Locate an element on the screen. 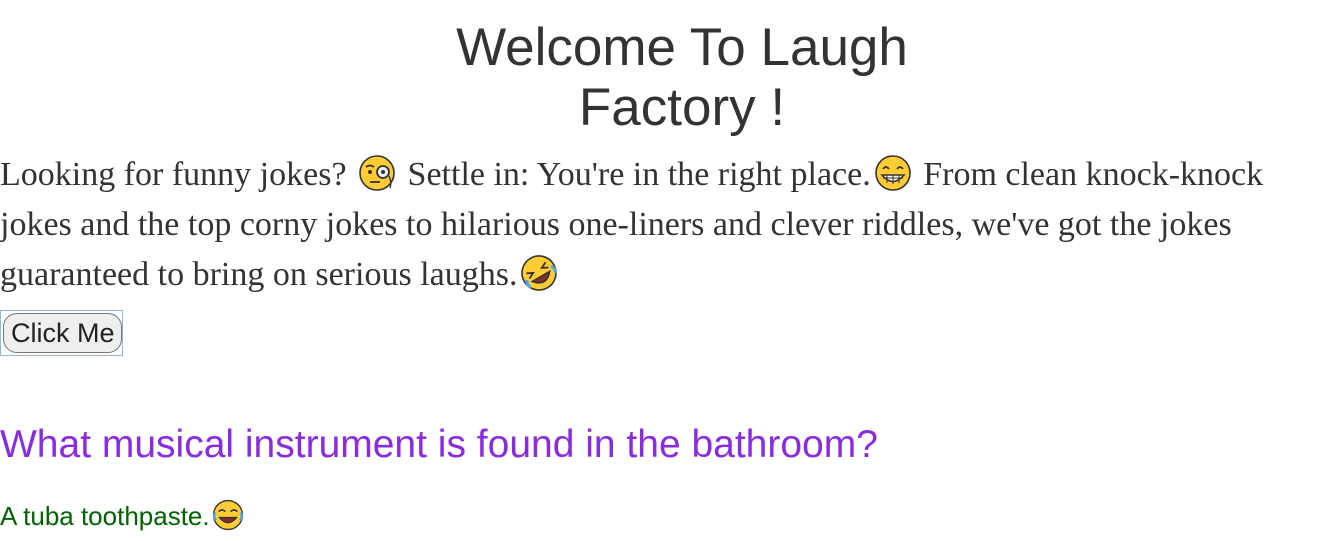  tears-of-joy-emoji-icon is located at coordinates (228, 515).